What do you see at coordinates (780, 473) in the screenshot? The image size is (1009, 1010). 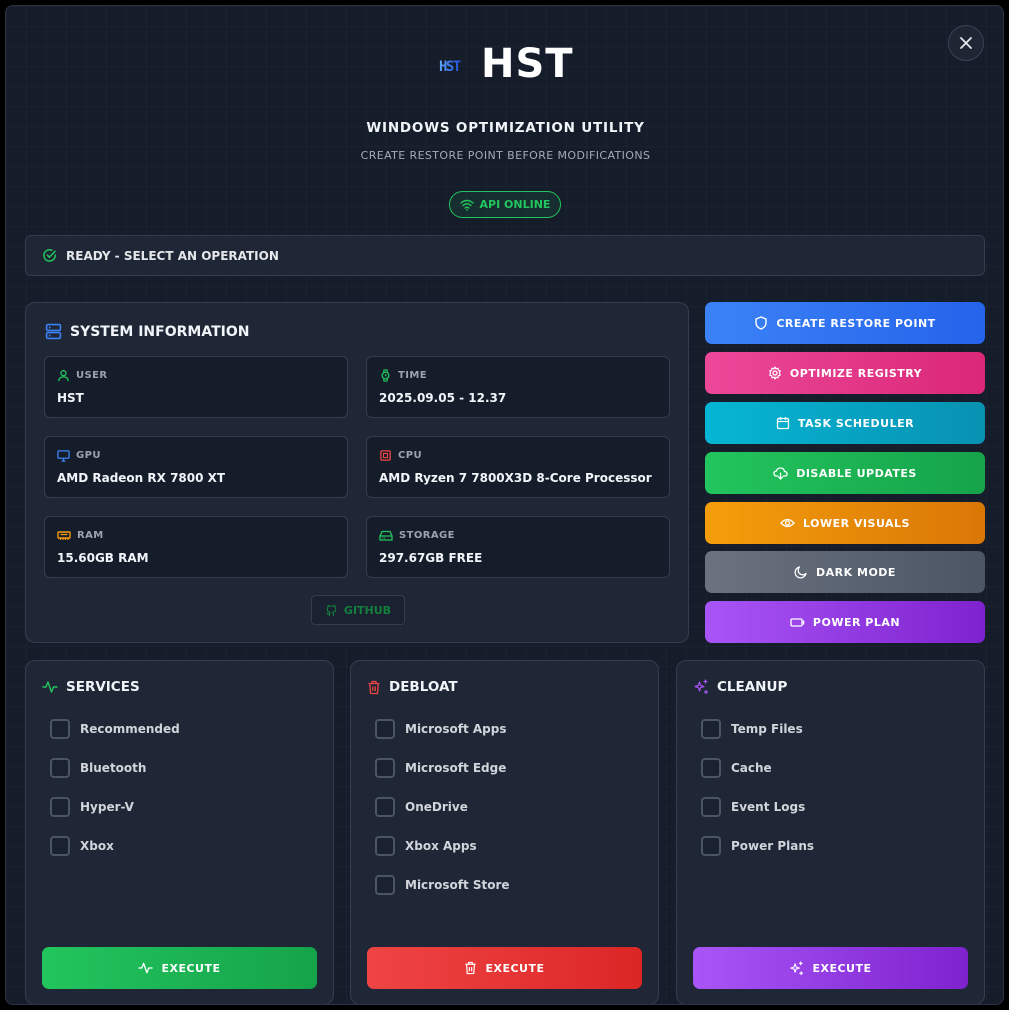 I see `cloud-download-icon` at bounding box center [780, 473].